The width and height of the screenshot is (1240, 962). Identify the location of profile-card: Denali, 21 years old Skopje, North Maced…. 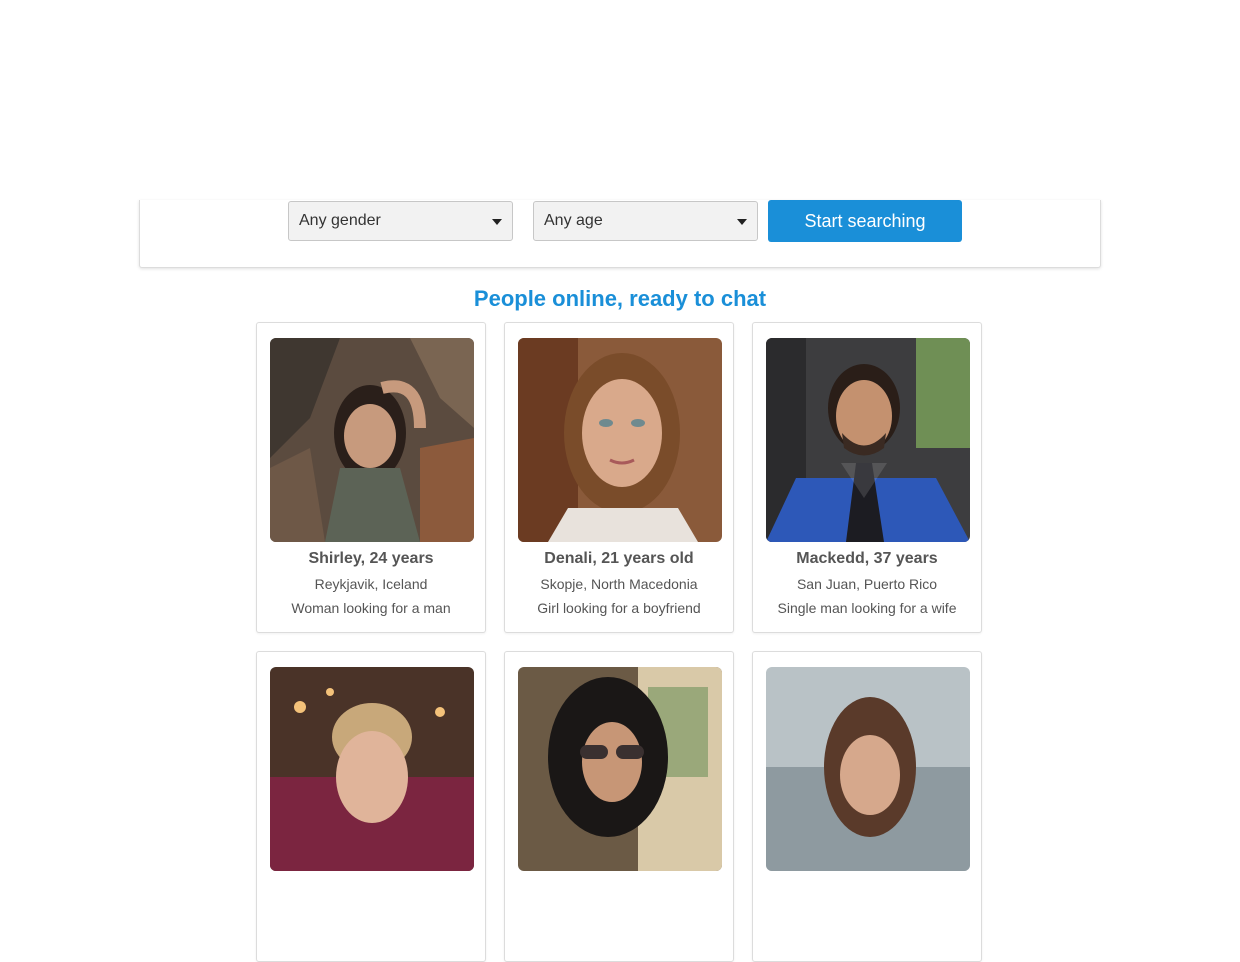
(619, 477).